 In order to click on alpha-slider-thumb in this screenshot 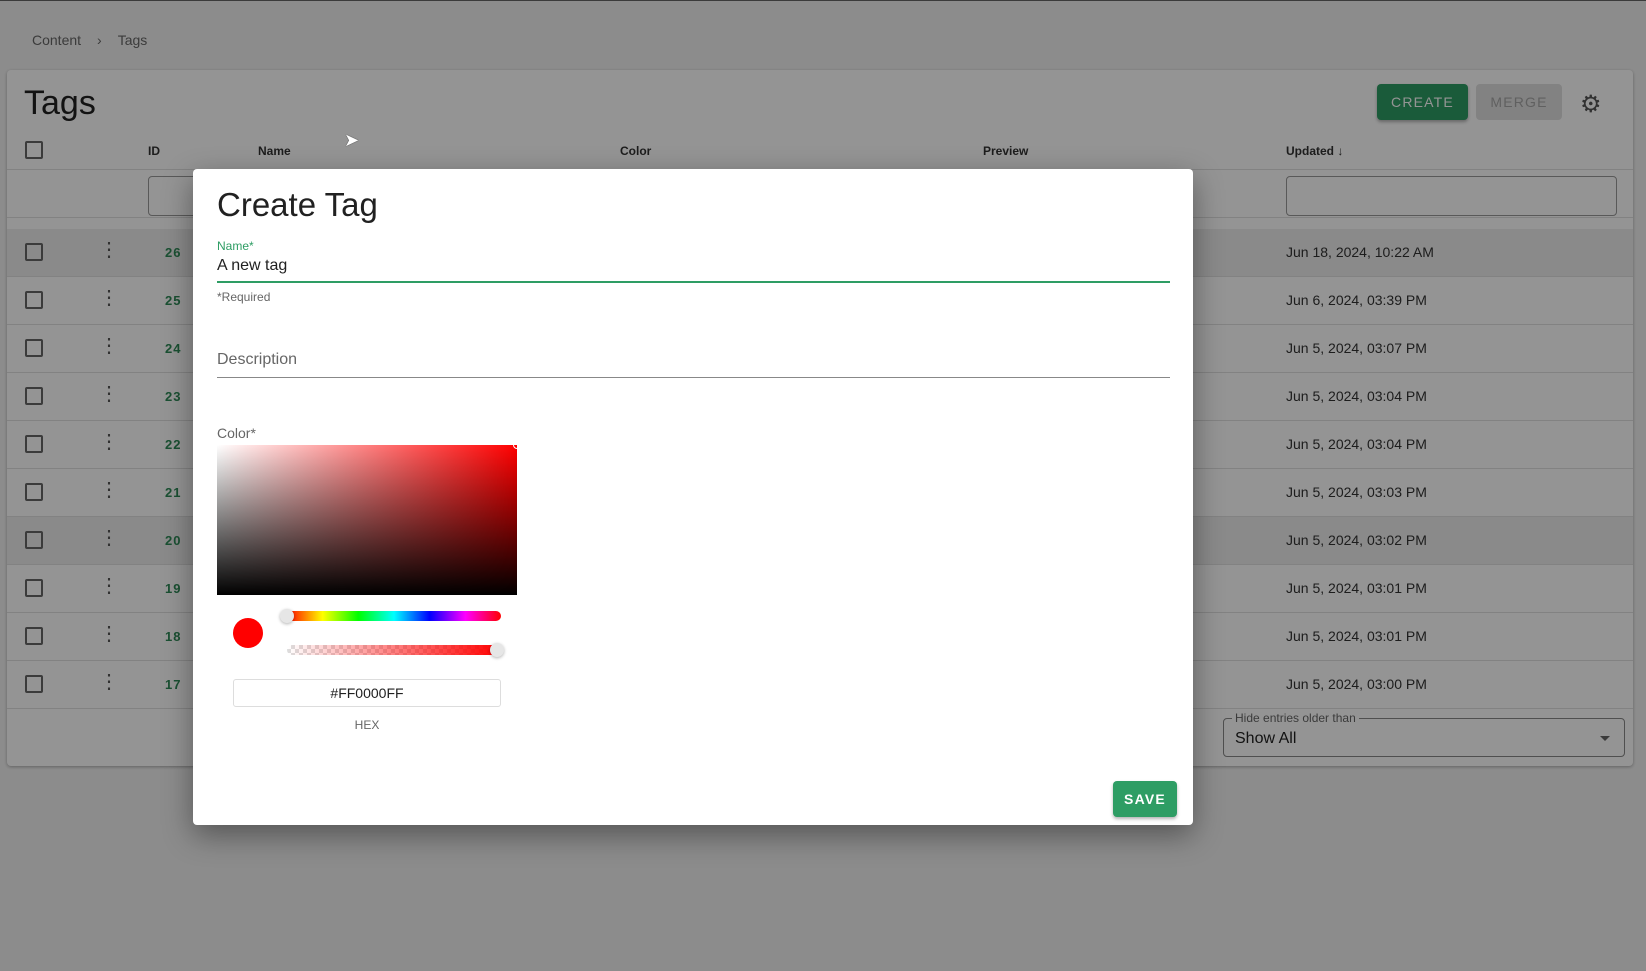, I will do `click(497, 650)`.